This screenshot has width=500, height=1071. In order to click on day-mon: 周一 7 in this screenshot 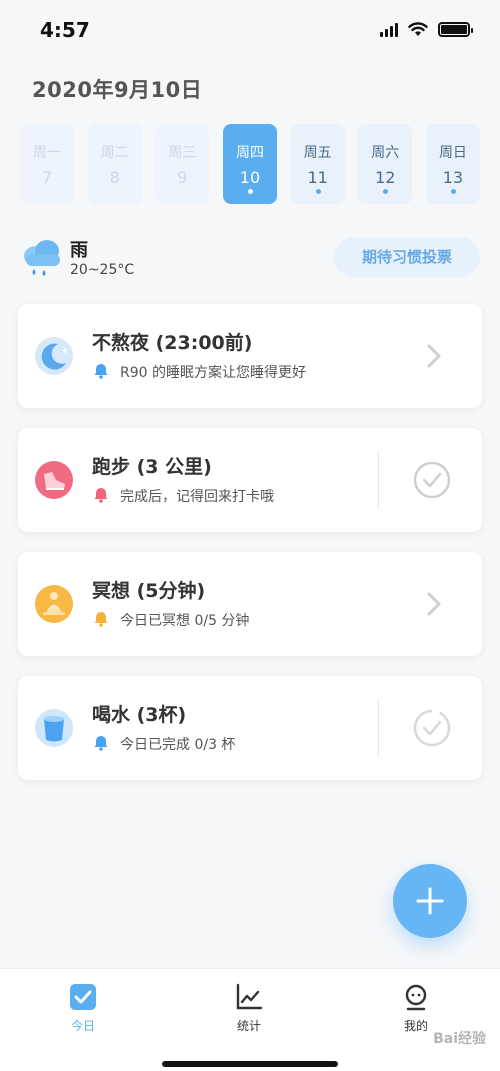, I will do `click(47, 164)`.